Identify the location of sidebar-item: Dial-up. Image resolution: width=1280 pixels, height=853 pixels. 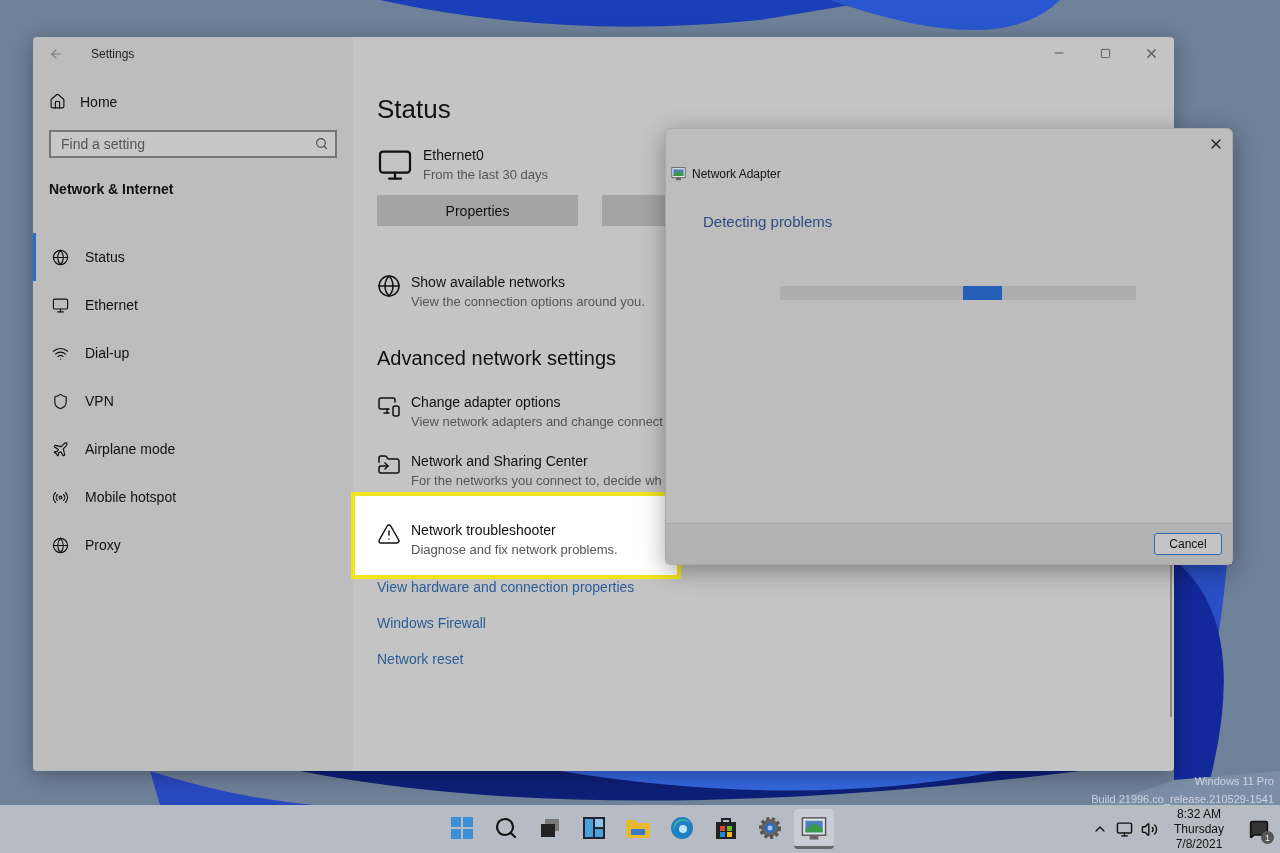
(193, 353).